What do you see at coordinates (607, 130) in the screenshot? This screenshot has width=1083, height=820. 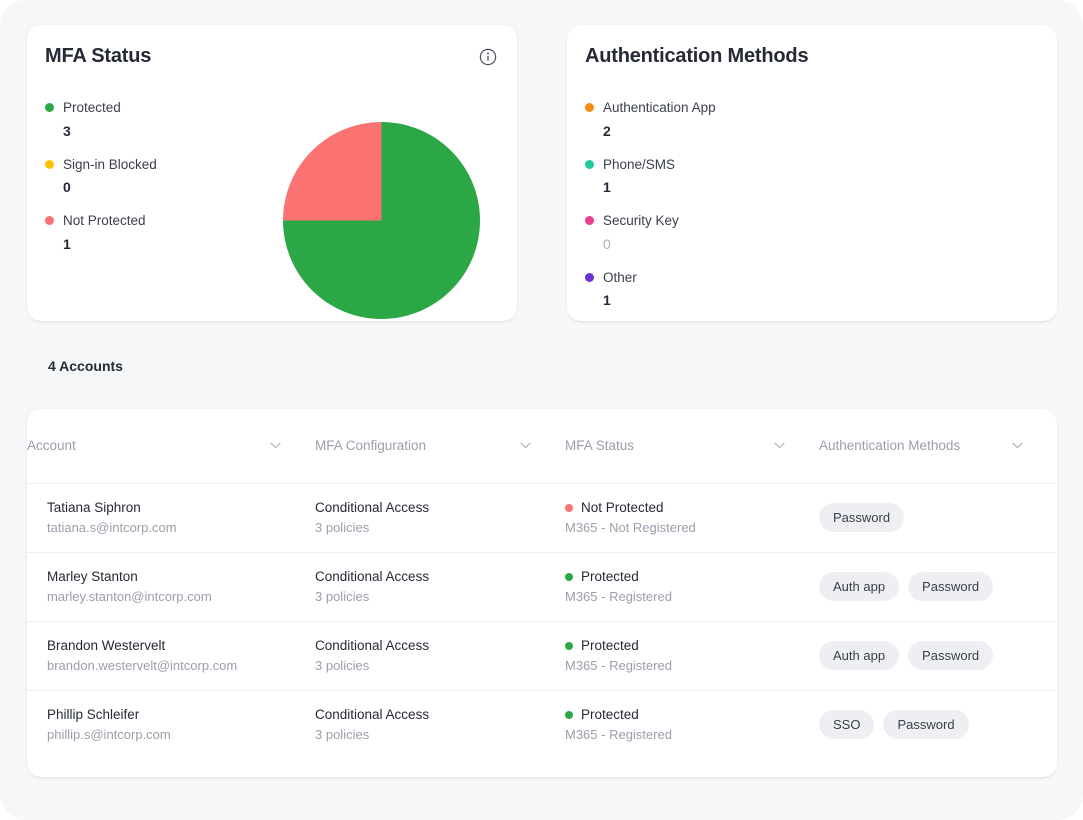 I see `legend-item-value: 2` at bounding box center [607, 130].